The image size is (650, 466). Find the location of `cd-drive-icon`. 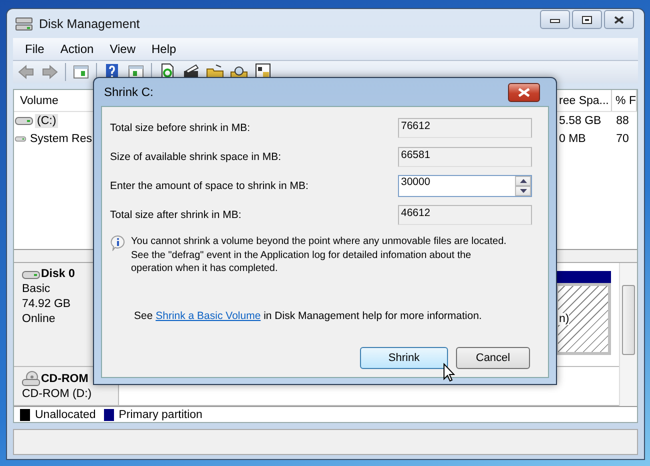

cd-drive-icon is located at coordinates (31, 379).